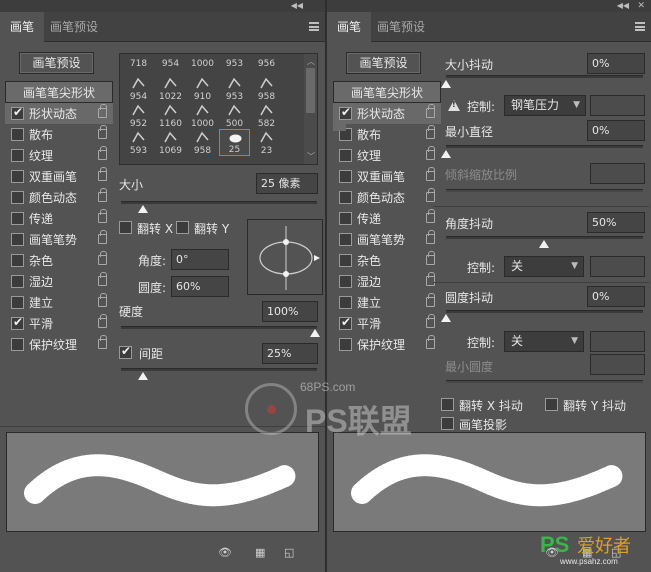  Describe the element at coordinates (446, 318) in the screenshot. I see `roundness-jitter-slider-handle` at that location.